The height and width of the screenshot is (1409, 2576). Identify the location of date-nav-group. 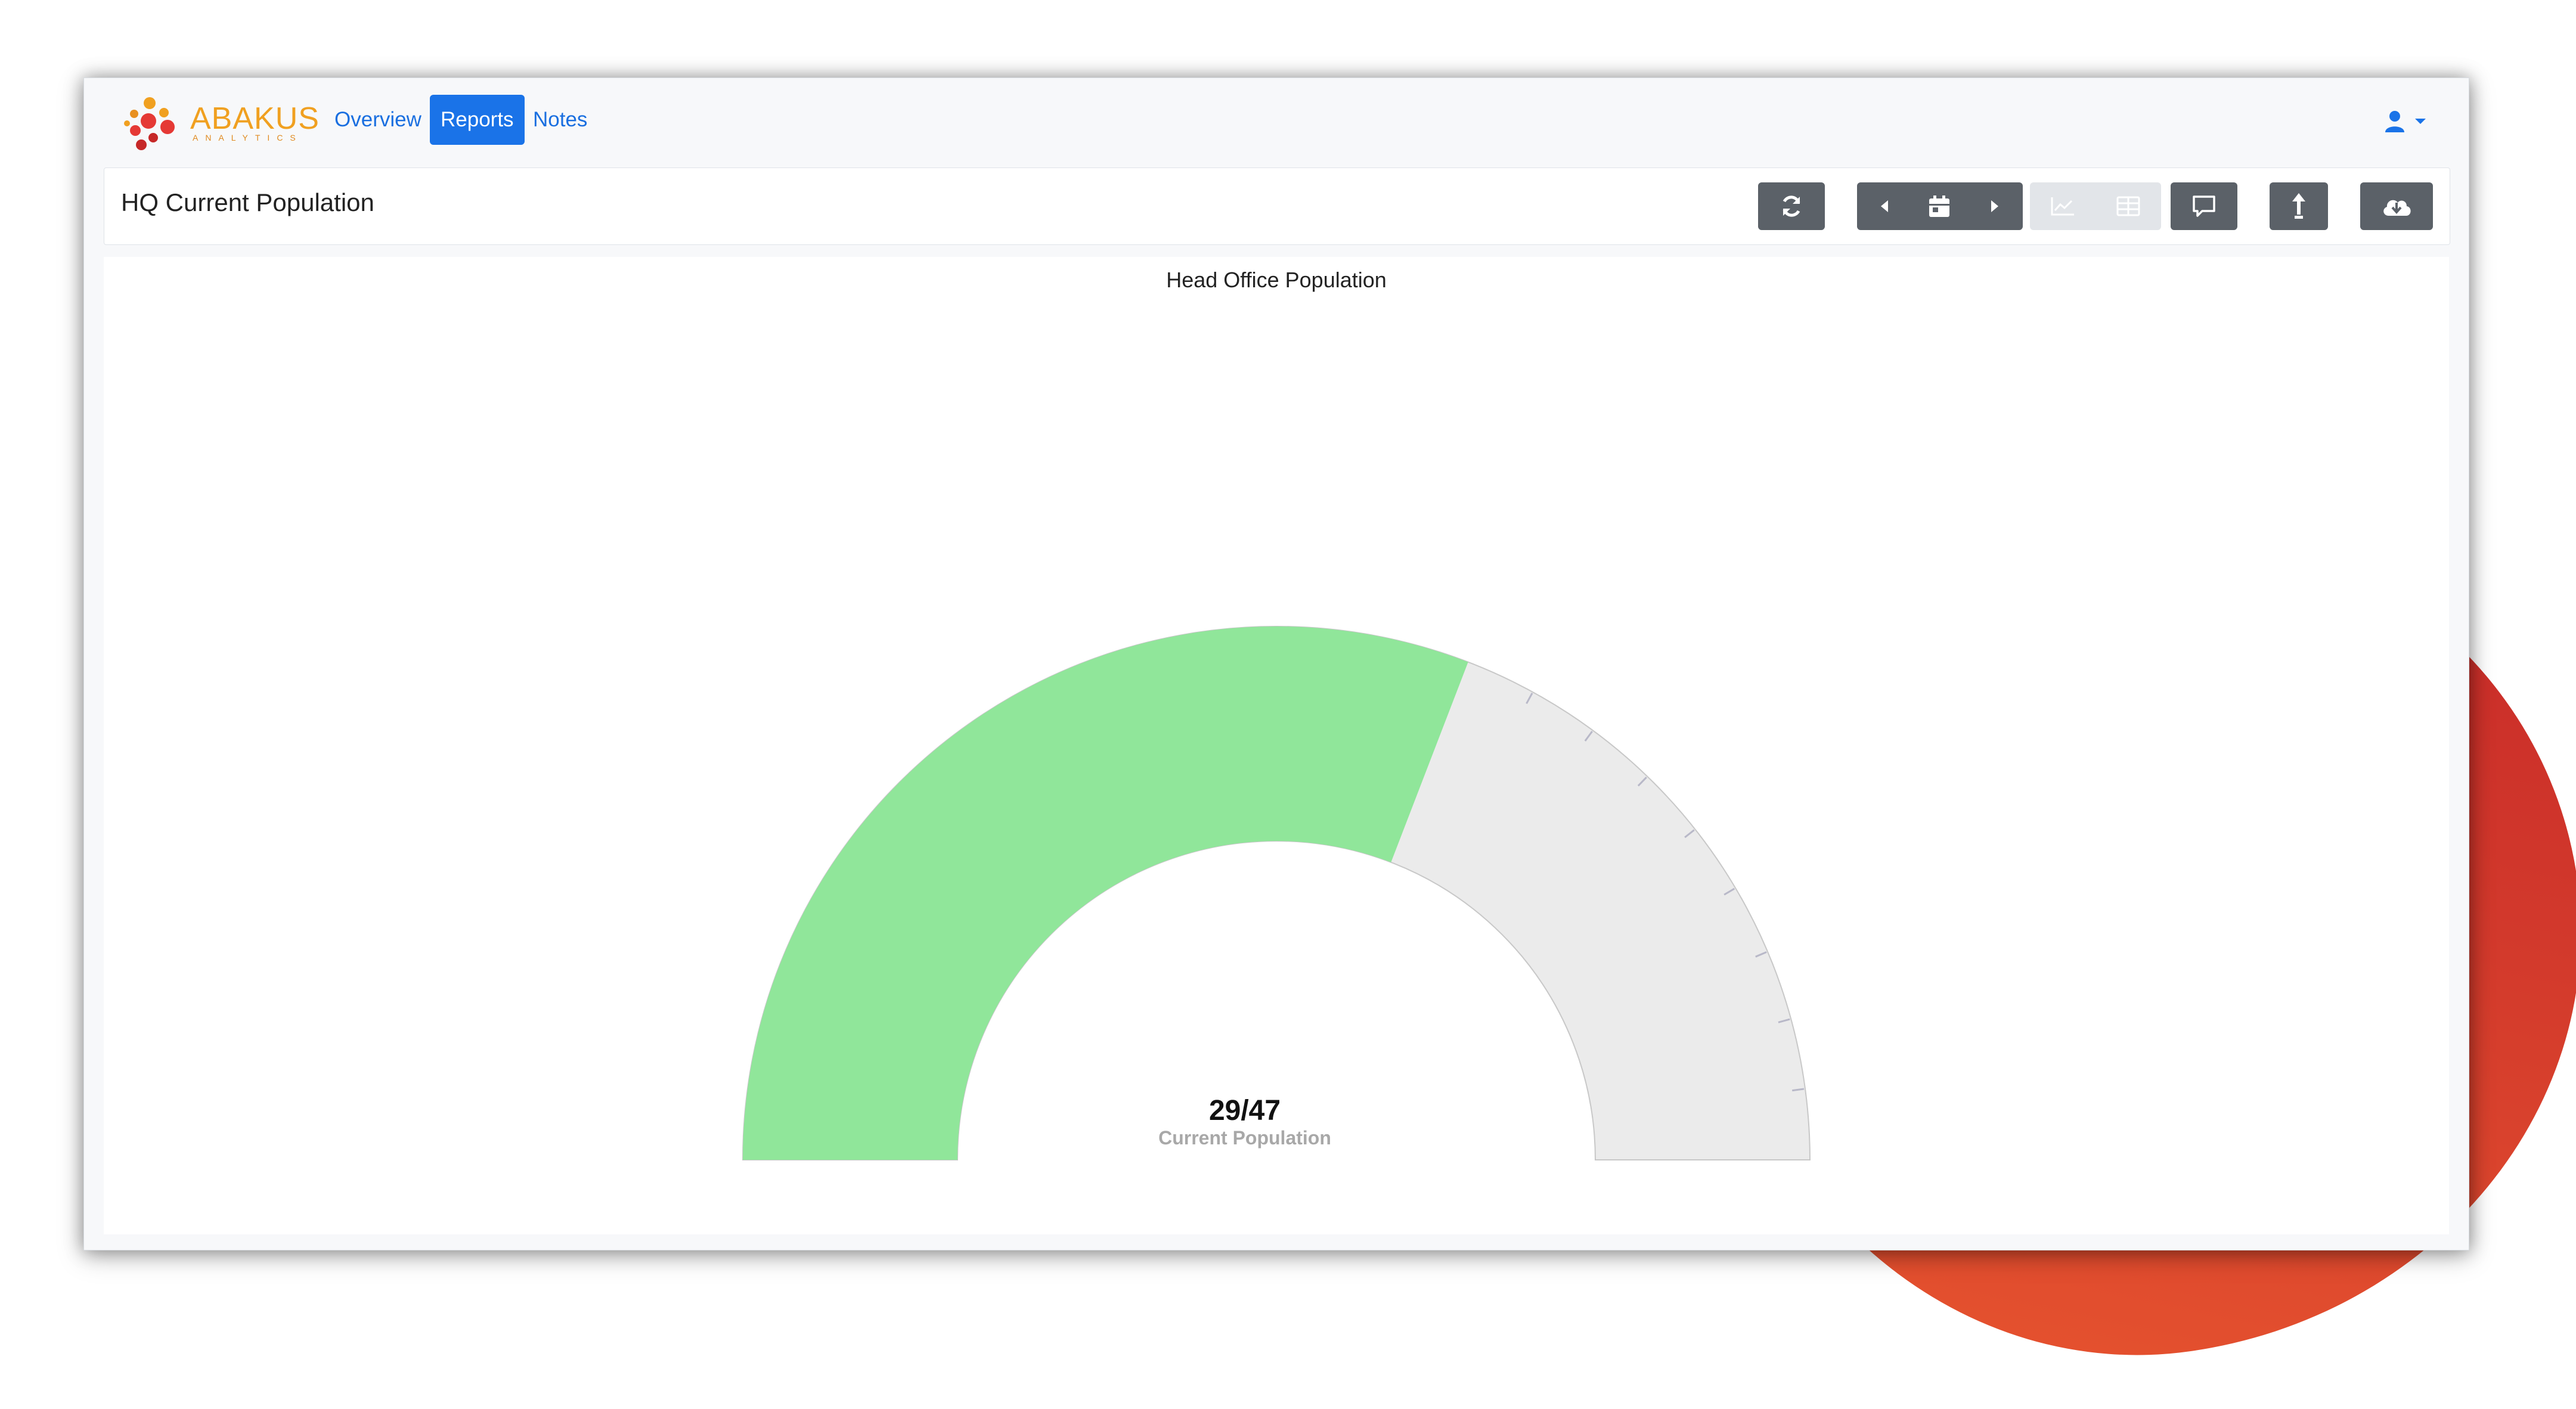
(1940, 206).